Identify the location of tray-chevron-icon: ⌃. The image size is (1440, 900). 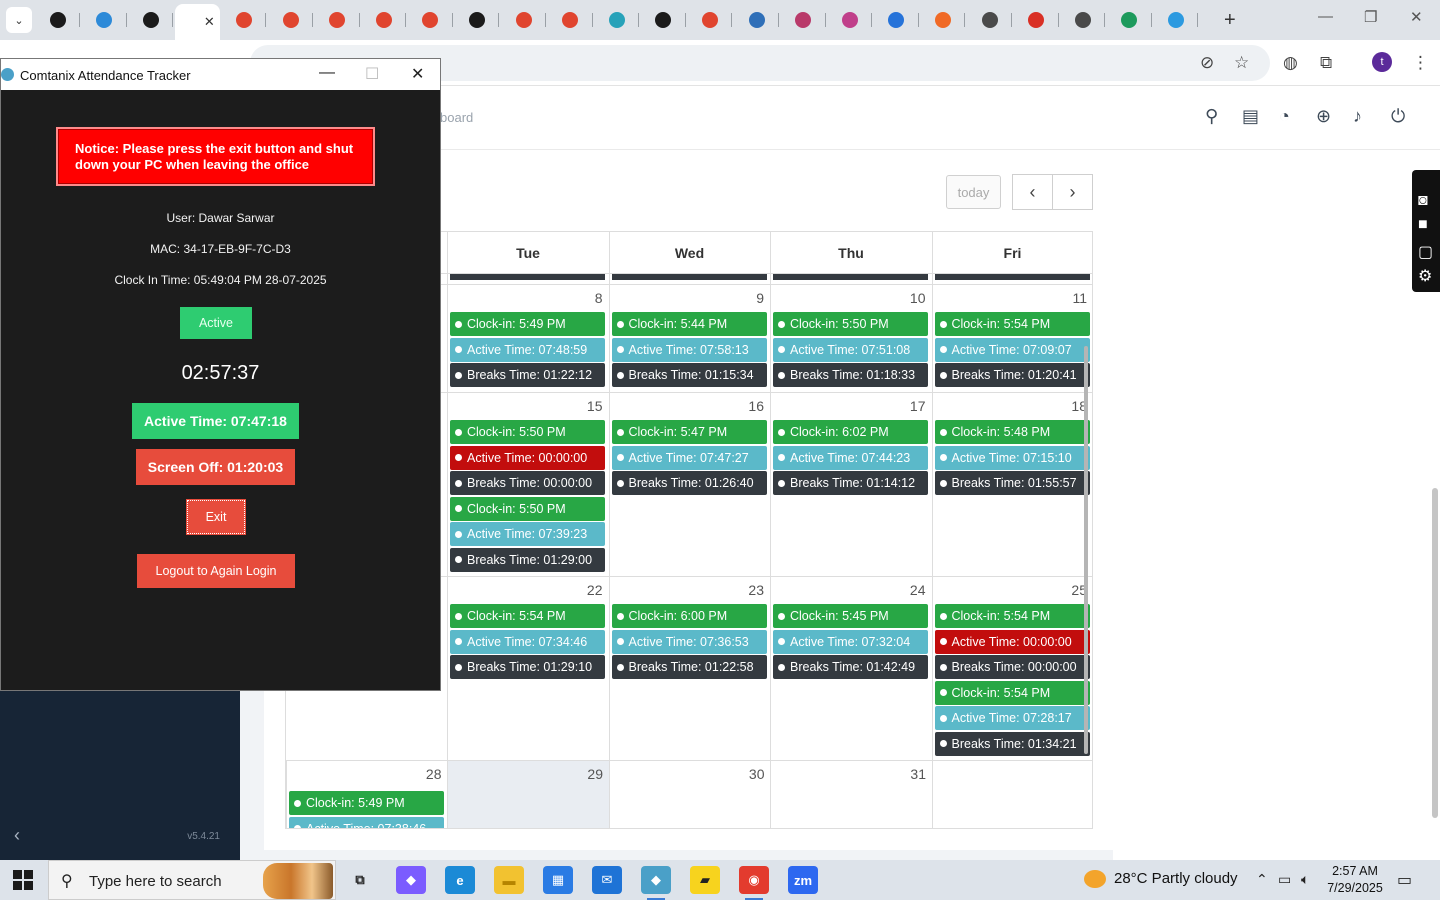
(1262, 879).